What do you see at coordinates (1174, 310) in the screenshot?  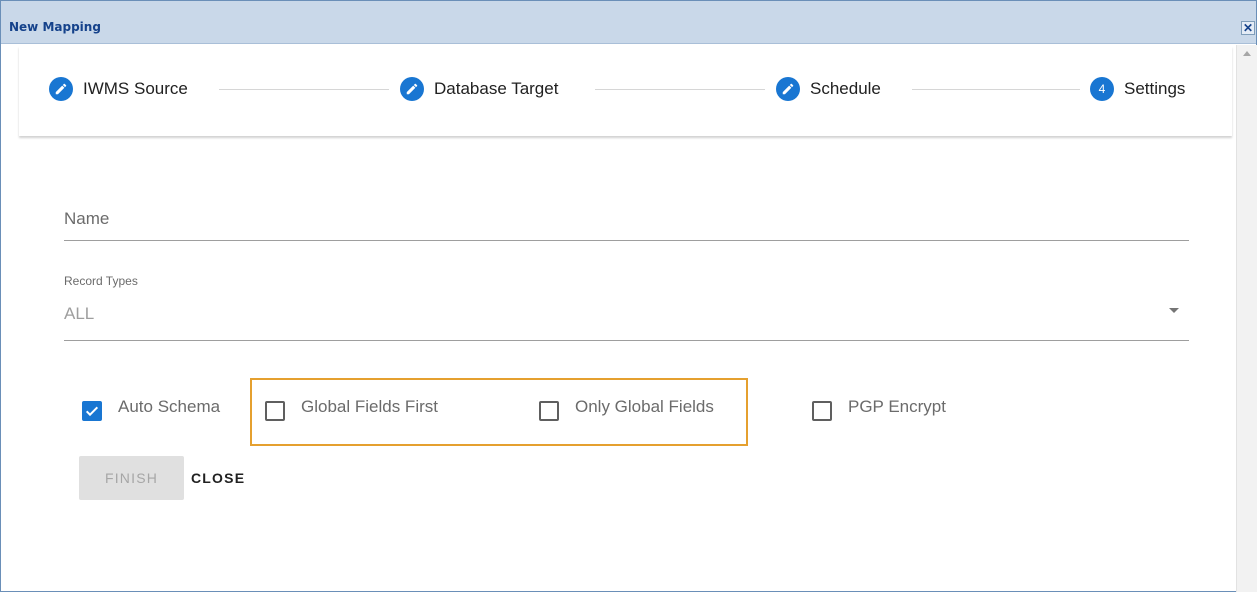 I see `dropdown-arrow-icon` at bounding box center [1174, 310].